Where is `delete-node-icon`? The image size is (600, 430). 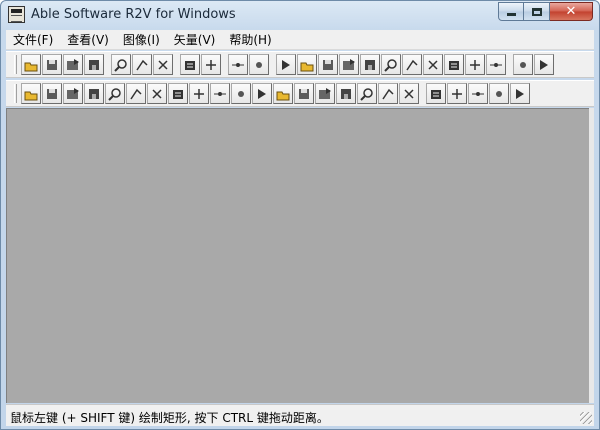 delete-node-icon is located at coordinates (478, 93).